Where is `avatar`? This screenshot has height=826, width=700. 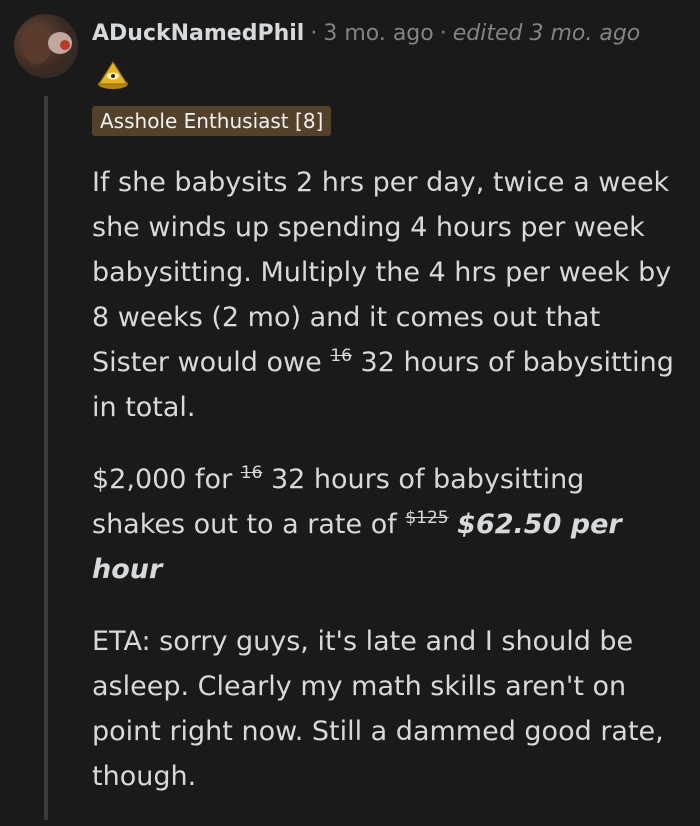
avatar is located at coordinates (46, 46).